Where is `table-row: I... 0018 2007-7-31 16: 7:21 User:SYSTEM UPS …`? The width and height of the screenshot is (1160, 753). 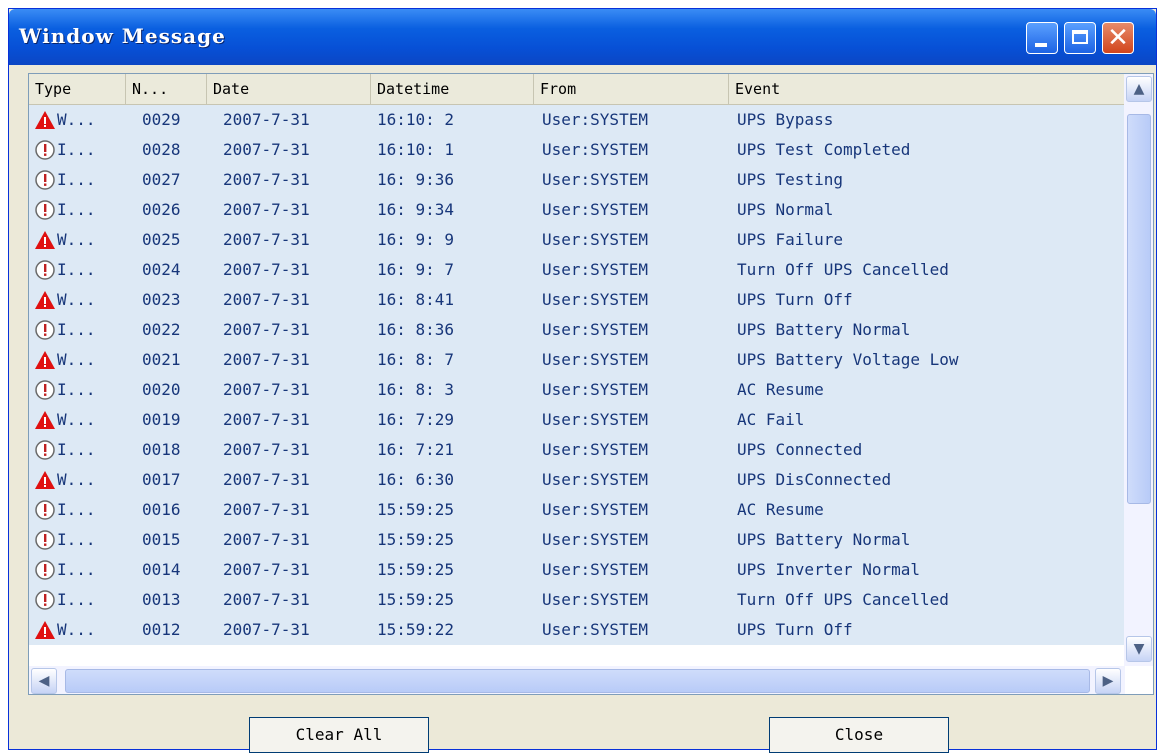 table-row: I... 0018 2007-7-31 16: 7:21 User:SYSTEM UPS … is located at coordinates (577, 450).